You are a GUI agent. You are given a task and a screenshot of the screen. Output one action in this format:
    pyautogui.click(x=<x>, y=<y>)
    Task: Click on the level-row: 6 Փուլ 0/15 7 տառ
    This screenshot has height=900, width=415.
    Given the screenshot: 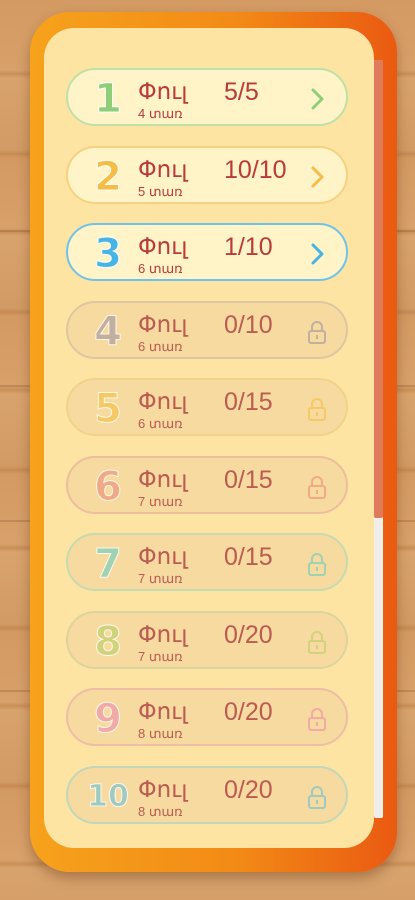 What is the action you would take?
    pyautogui.click(x=207, y=484)
    